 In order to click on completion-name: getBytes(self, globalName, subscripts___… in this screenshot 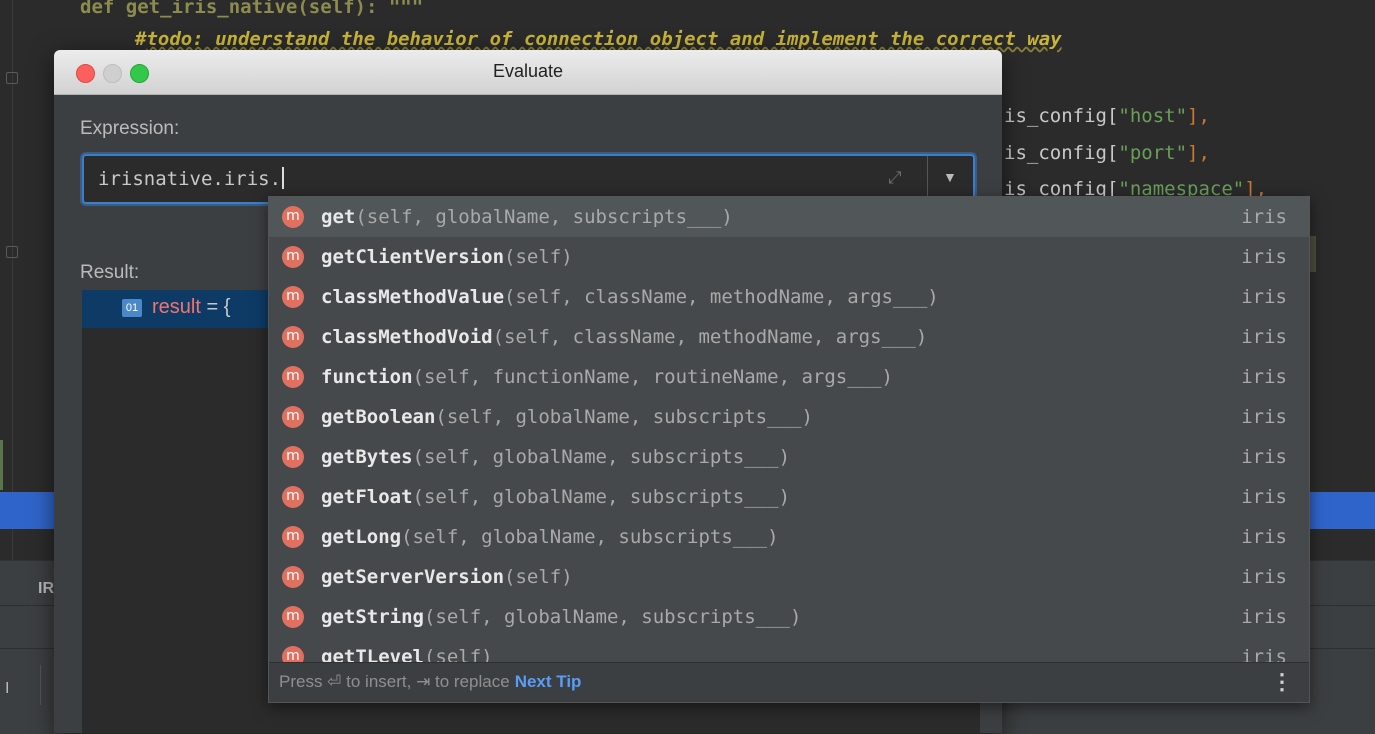, I will do `click(556, 457)`.